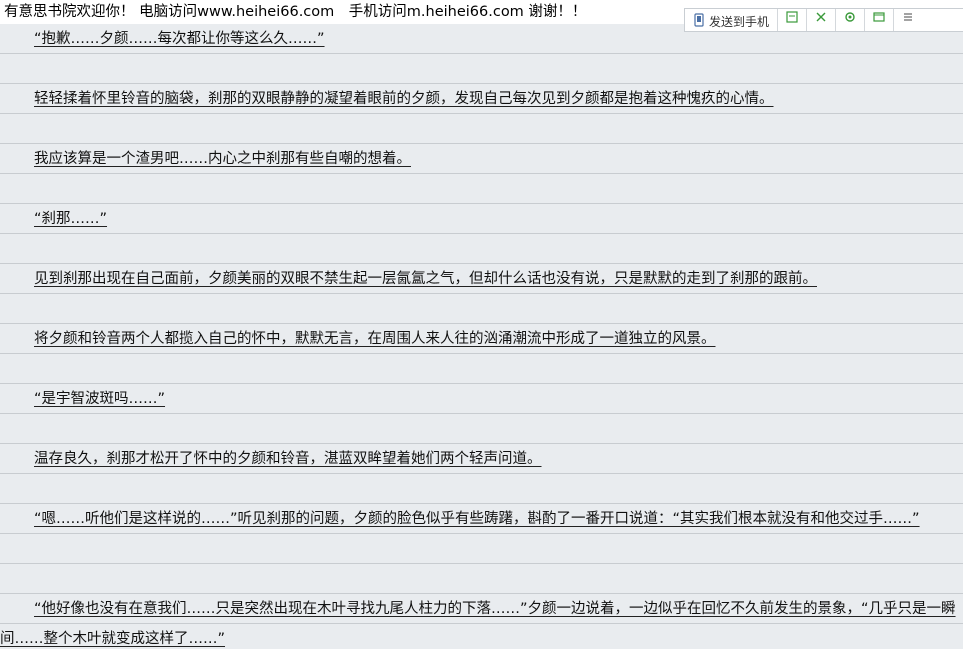 The width and height of the screenshot is (963, 649). I want to click on list-button, so click(792, 20).